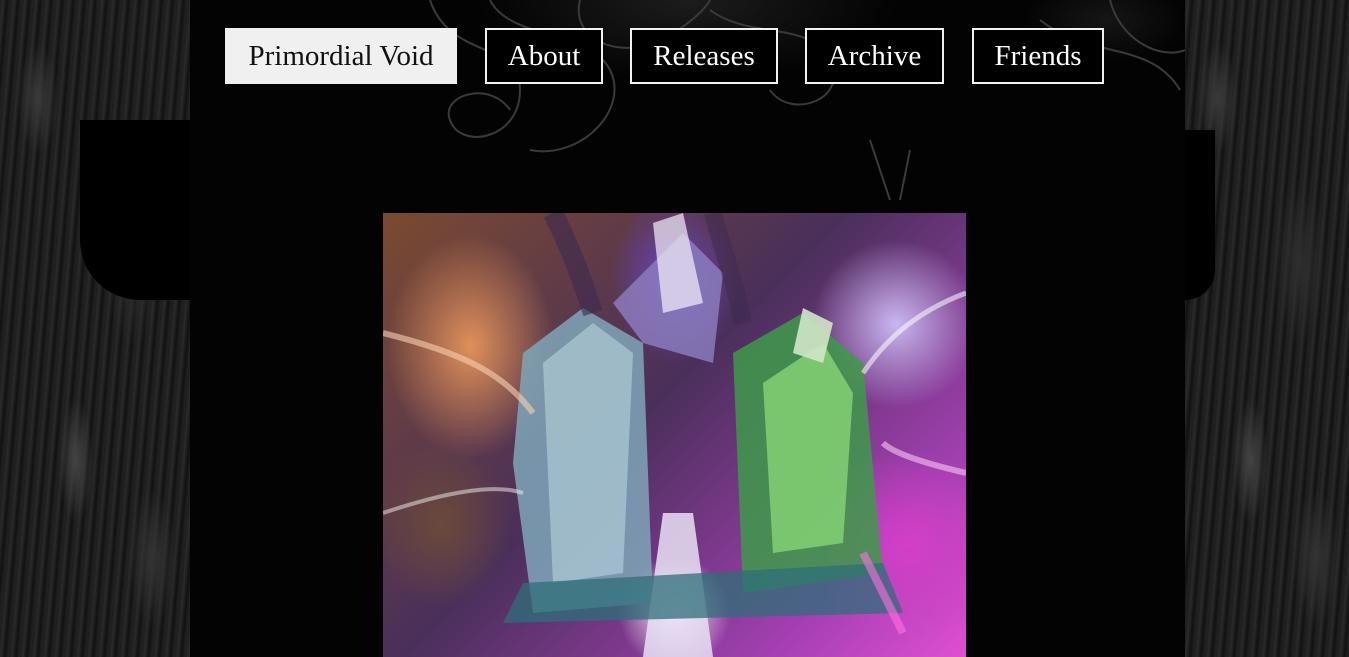 The image size is (1349, 657). Describe the element at coordinates (704, 56) in the screenshot. I see `nav-item-releases: Releases` at that location.